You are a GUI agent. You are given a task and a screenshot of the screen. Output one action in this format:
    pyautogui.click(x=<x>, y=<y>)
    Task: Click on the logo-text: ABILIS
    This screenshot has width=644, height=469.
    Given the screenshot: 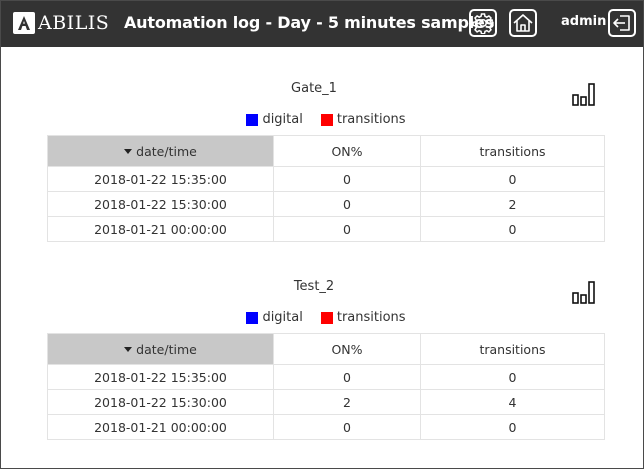 What is the action you would take?
    pyautogui.click(x=74, y=23)
    